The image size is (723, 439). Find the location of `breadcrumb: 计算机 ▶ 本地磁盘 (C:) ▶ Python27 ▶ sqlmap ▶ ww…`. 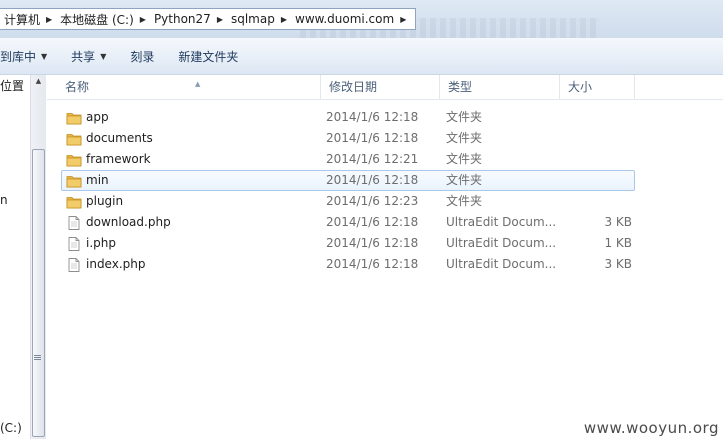

breadcrumb: 计算机 ▶ 本地磁盘 (C:) ▶ Python27 ▶ sqlmap ▶ ww… is located at coordinates (208, 19).